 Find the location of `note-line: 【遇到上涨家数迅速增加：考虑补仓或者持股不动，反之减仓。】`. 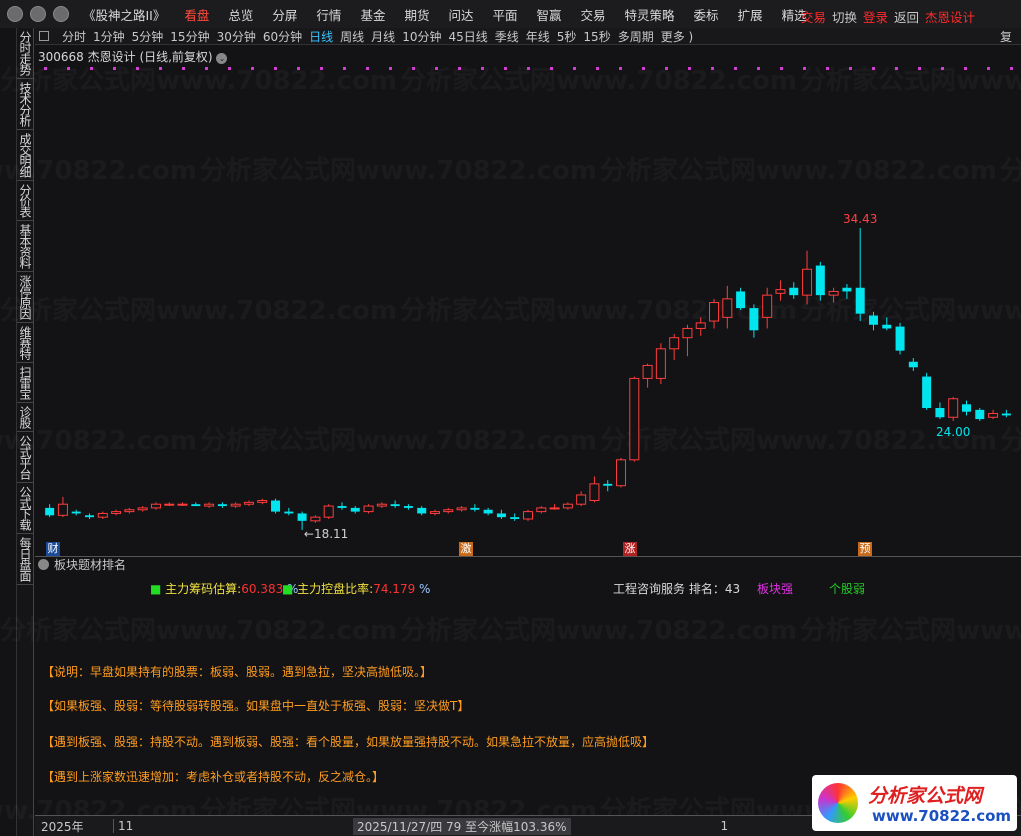

note-line: 【遇到上涨家数迅速增加：考虑补仓或者持股不动，反之减仓。】 is located at coordinates (213, 777).